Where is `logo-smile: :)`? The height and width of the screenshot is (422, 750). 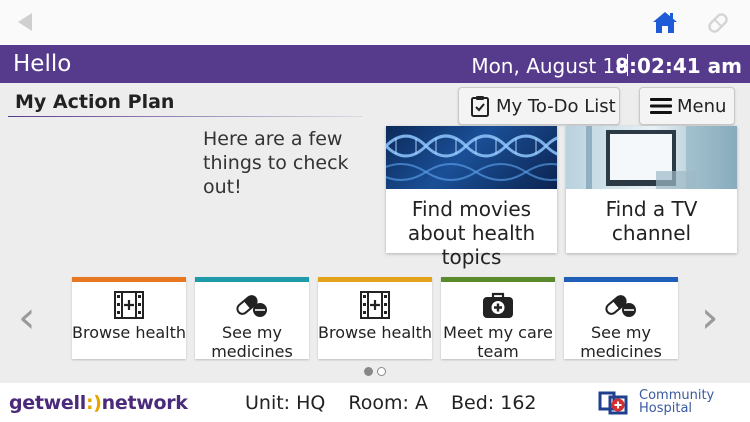 logo-smile: :) is located at coordinates (93, 403).